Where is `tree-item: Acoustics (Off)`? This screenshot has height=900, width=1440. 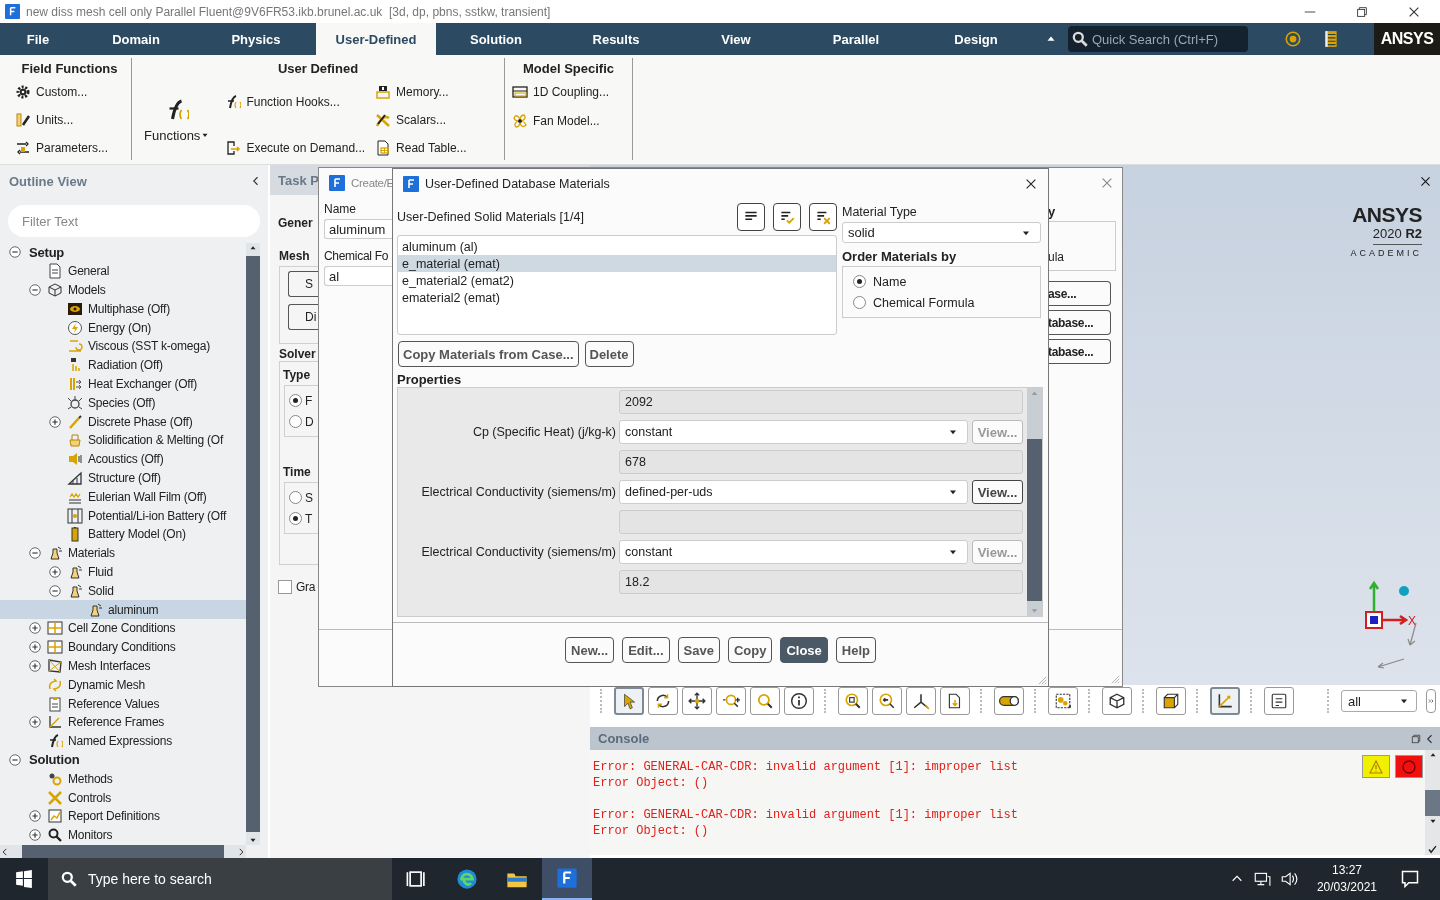 tree-item: Acoustics (Off) is located at coordinates (126, 459).